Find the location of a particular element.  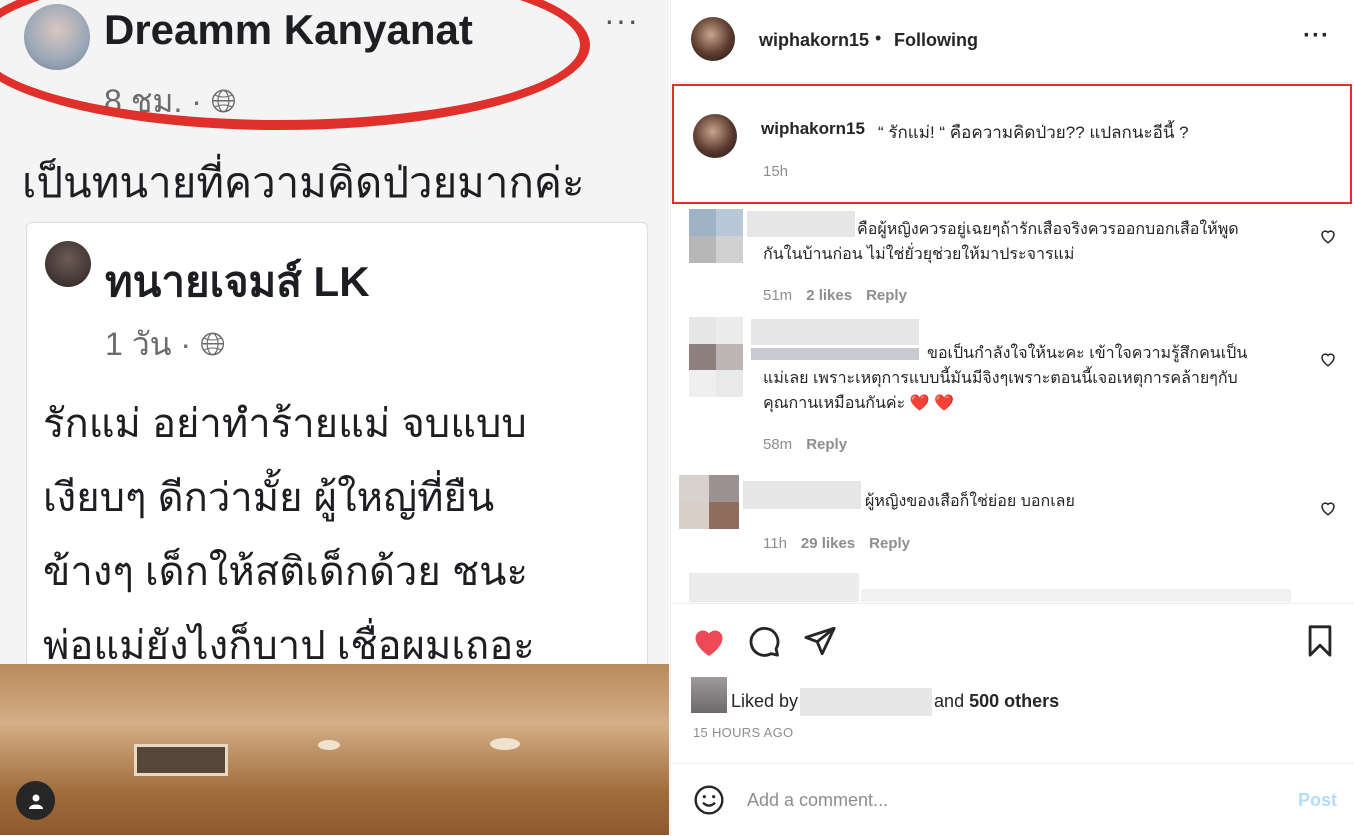

ceiling-vent is located at coordinates (181, 760).